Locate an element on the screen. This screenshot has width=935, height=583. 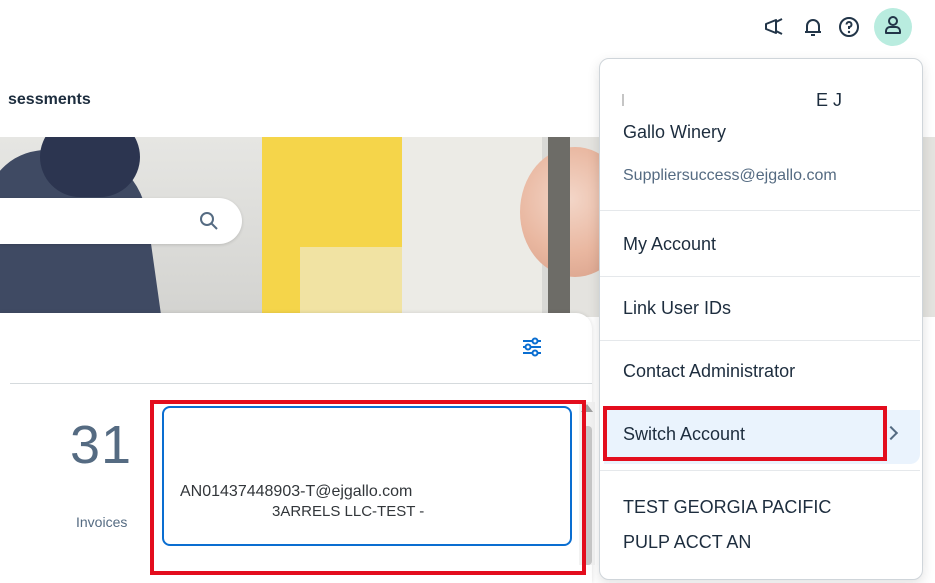
user-icon is located at coordinates (893, 27).